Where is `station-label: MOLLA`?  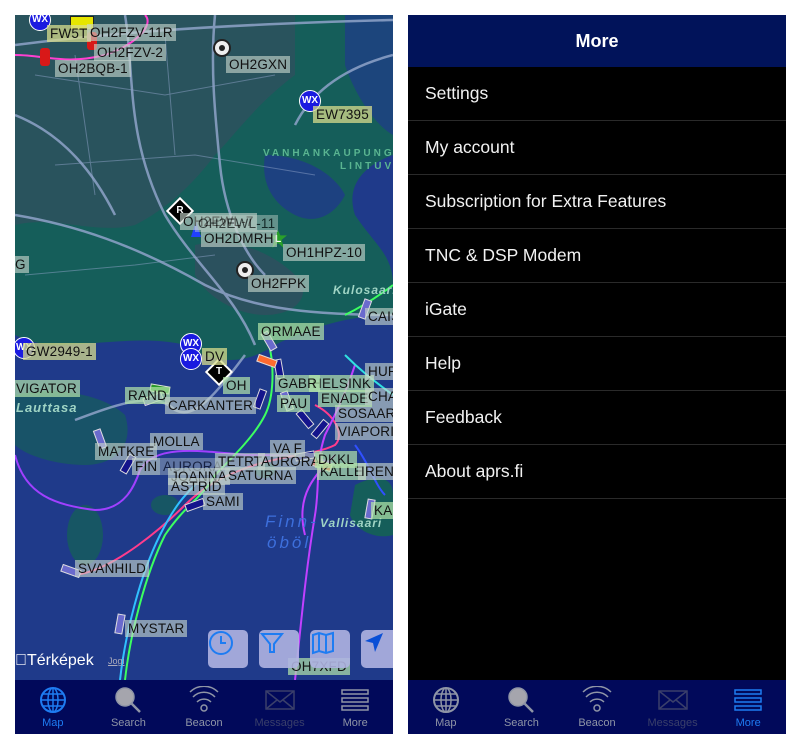 station-label: MOLLA is located at coordinates (176, 441).